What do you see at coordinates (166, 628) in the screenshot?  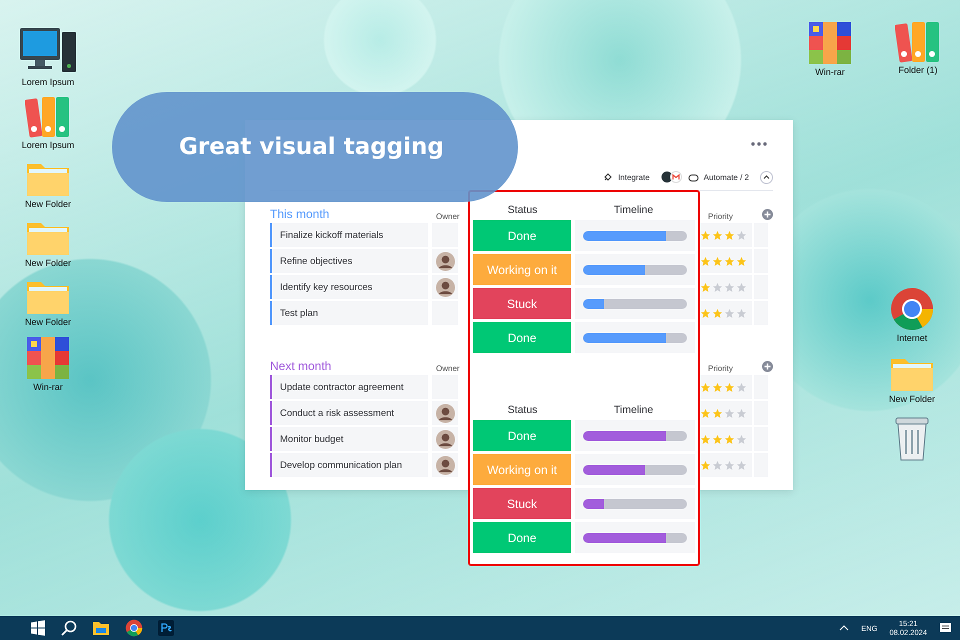 I see `photo-editor-icon` at bounding box center [166, 628].